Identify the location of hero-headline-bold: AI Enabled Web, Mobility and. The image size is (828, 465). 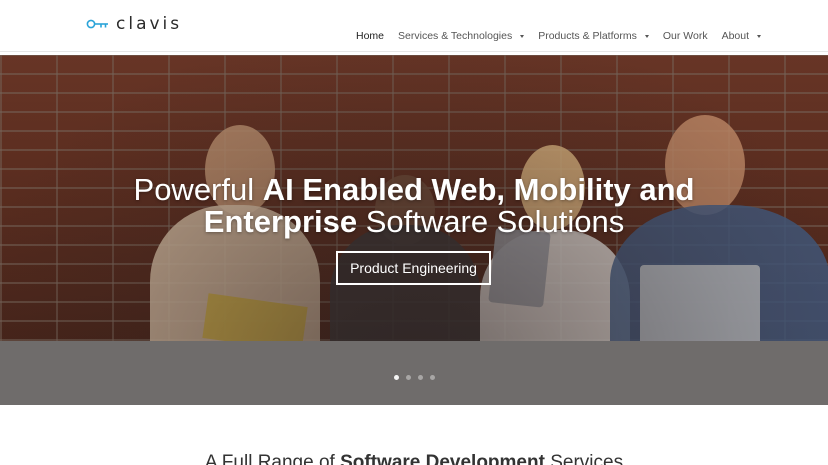
(478, 189).